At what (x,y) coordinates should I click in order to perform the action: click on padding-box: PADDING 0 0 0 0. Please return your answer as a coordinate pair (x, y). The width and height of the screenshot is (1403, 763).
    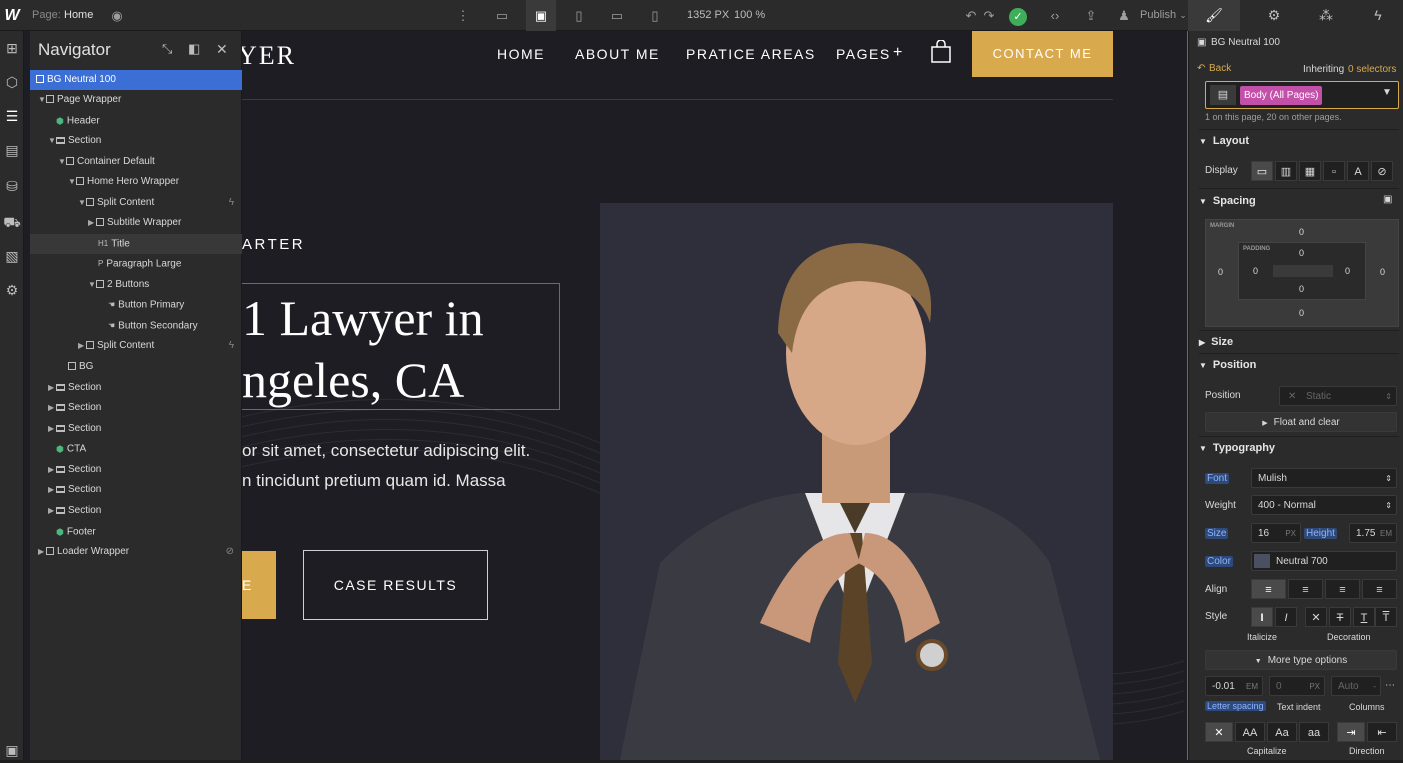
    Looking at the image, I should click on (1302, 271).